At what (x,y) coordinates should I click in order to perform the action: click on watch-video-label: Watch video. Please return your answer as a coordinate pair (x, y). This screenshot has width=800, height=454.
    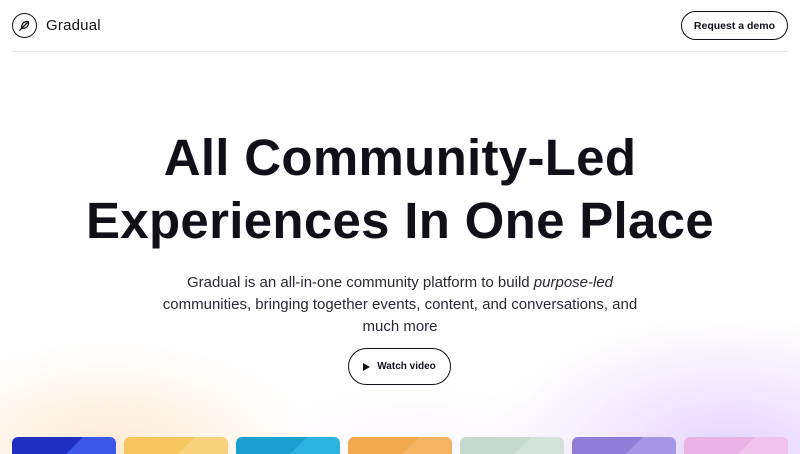
    Looking at the image, I should click on (406, 366).